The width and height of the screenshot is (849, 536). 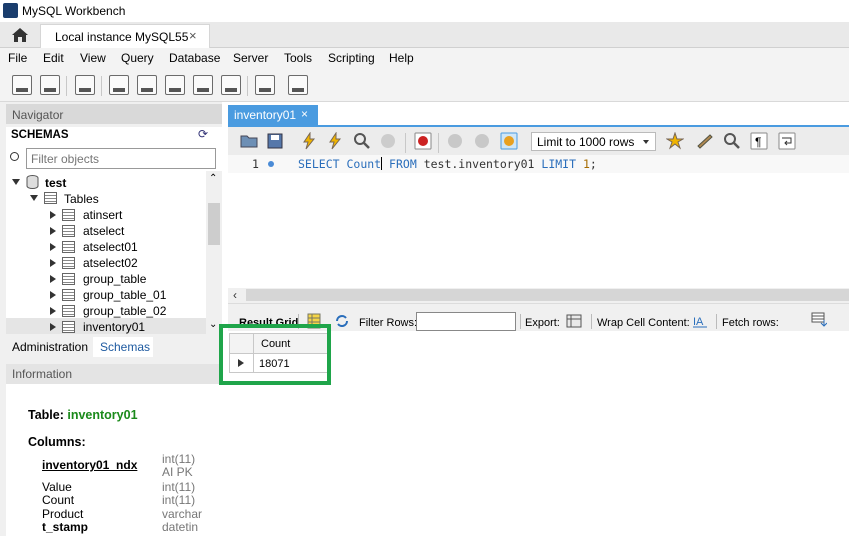 What do you see at coordinates (732, 141) in the screenshot?
I see `find-icon` at bounding box center [732, 141].